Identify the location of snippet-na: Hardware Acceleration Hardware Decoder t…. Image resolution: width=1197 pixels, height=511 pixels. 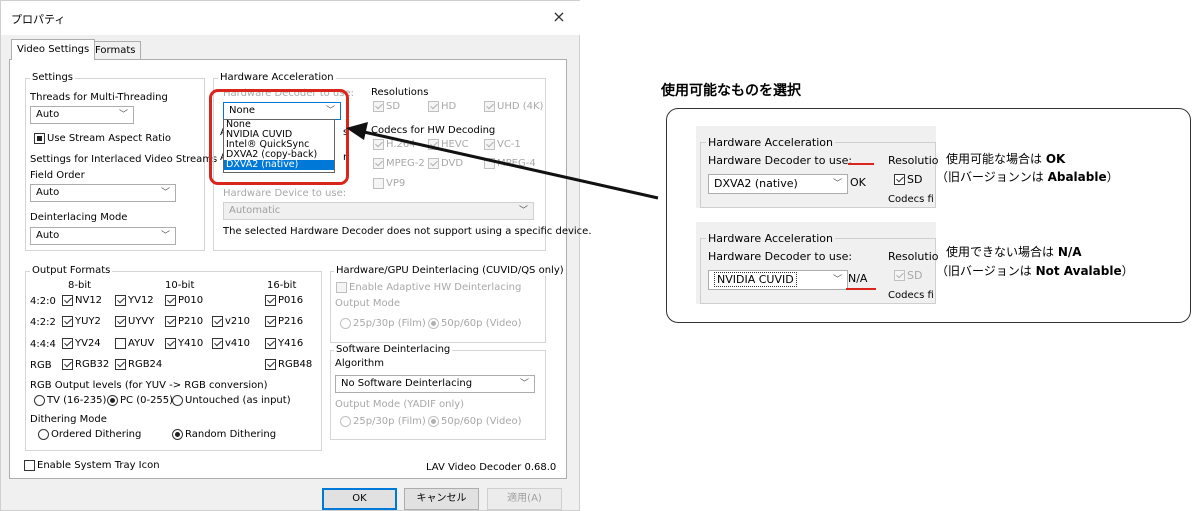
(817, 263).